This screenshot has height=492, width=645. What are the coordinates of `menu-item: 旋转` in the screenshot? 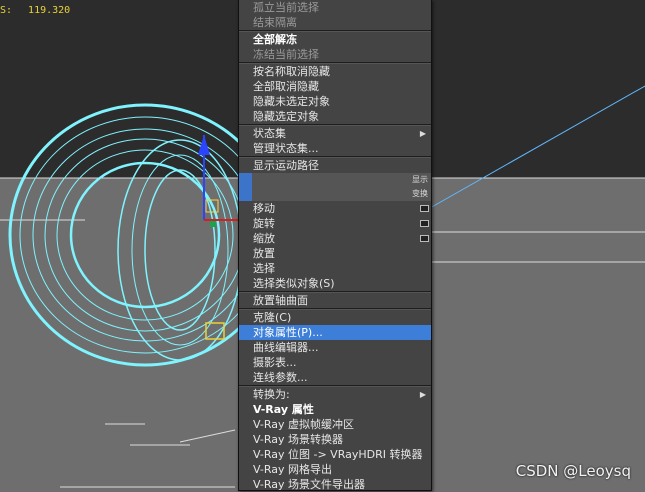 It's located at (335, 223).